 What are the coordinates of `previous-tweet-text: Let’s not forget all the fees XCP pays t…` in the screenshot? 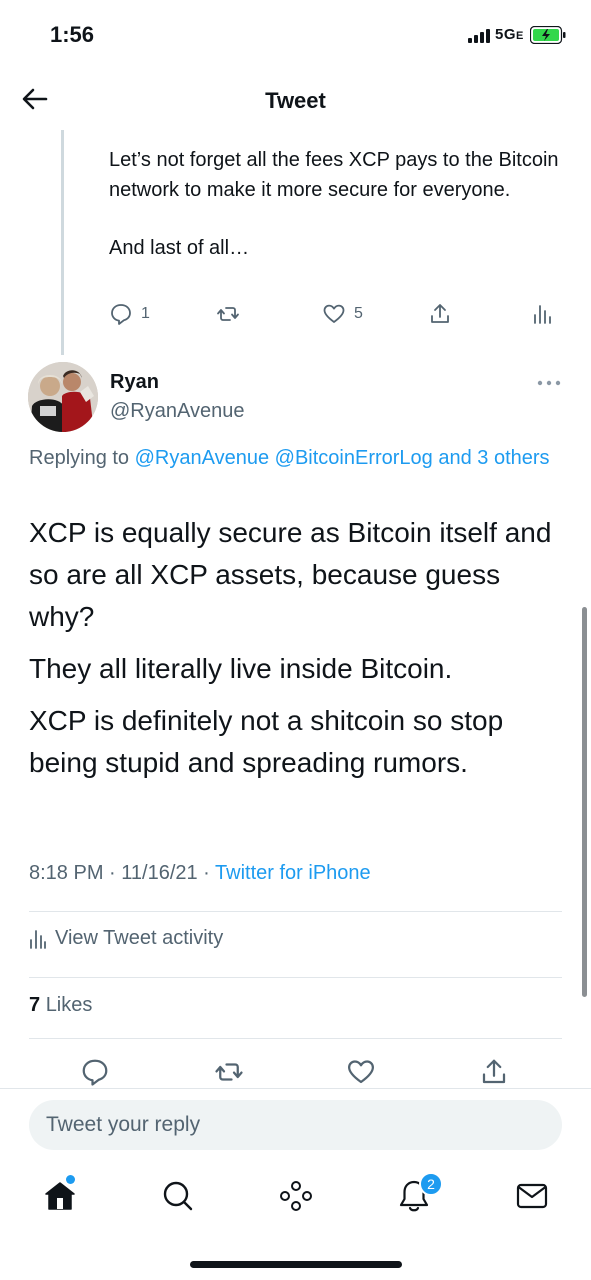 It's located at (339, 204).